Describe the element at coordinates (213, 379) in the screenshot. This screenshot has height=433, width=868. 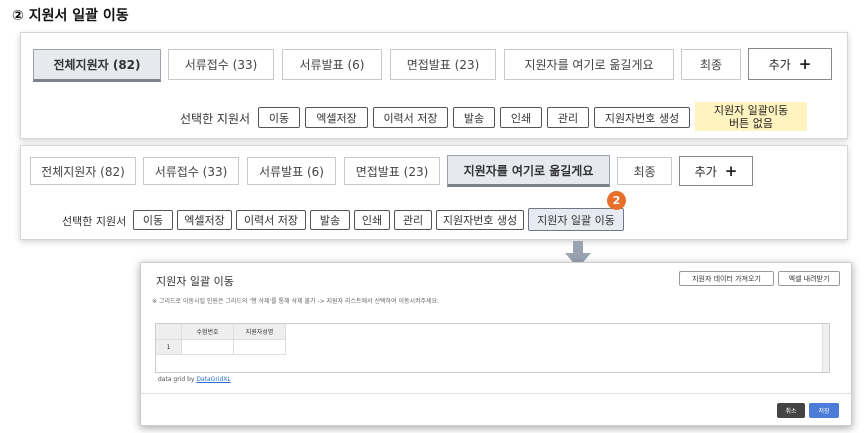
I see `datagridxl-link: DataGridXL` at that location.